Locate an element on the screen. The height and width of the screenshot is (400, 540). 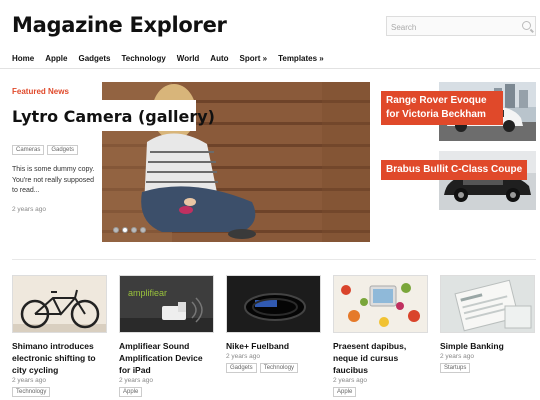
card-image: amplifiear is located at coordinates (166, 304).